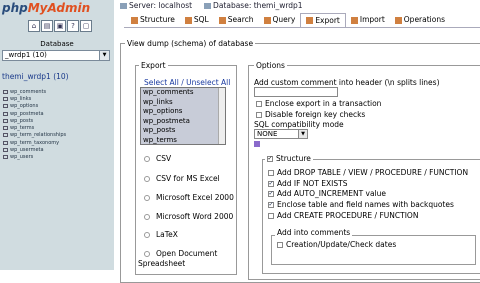 Image resolution: width=480 pixels, height=283 pixels. What do you see at coordinates (299, 124) in the screenshot?
I see `compat-label: SQL compatibility mode` at bounding box center [299, 124].